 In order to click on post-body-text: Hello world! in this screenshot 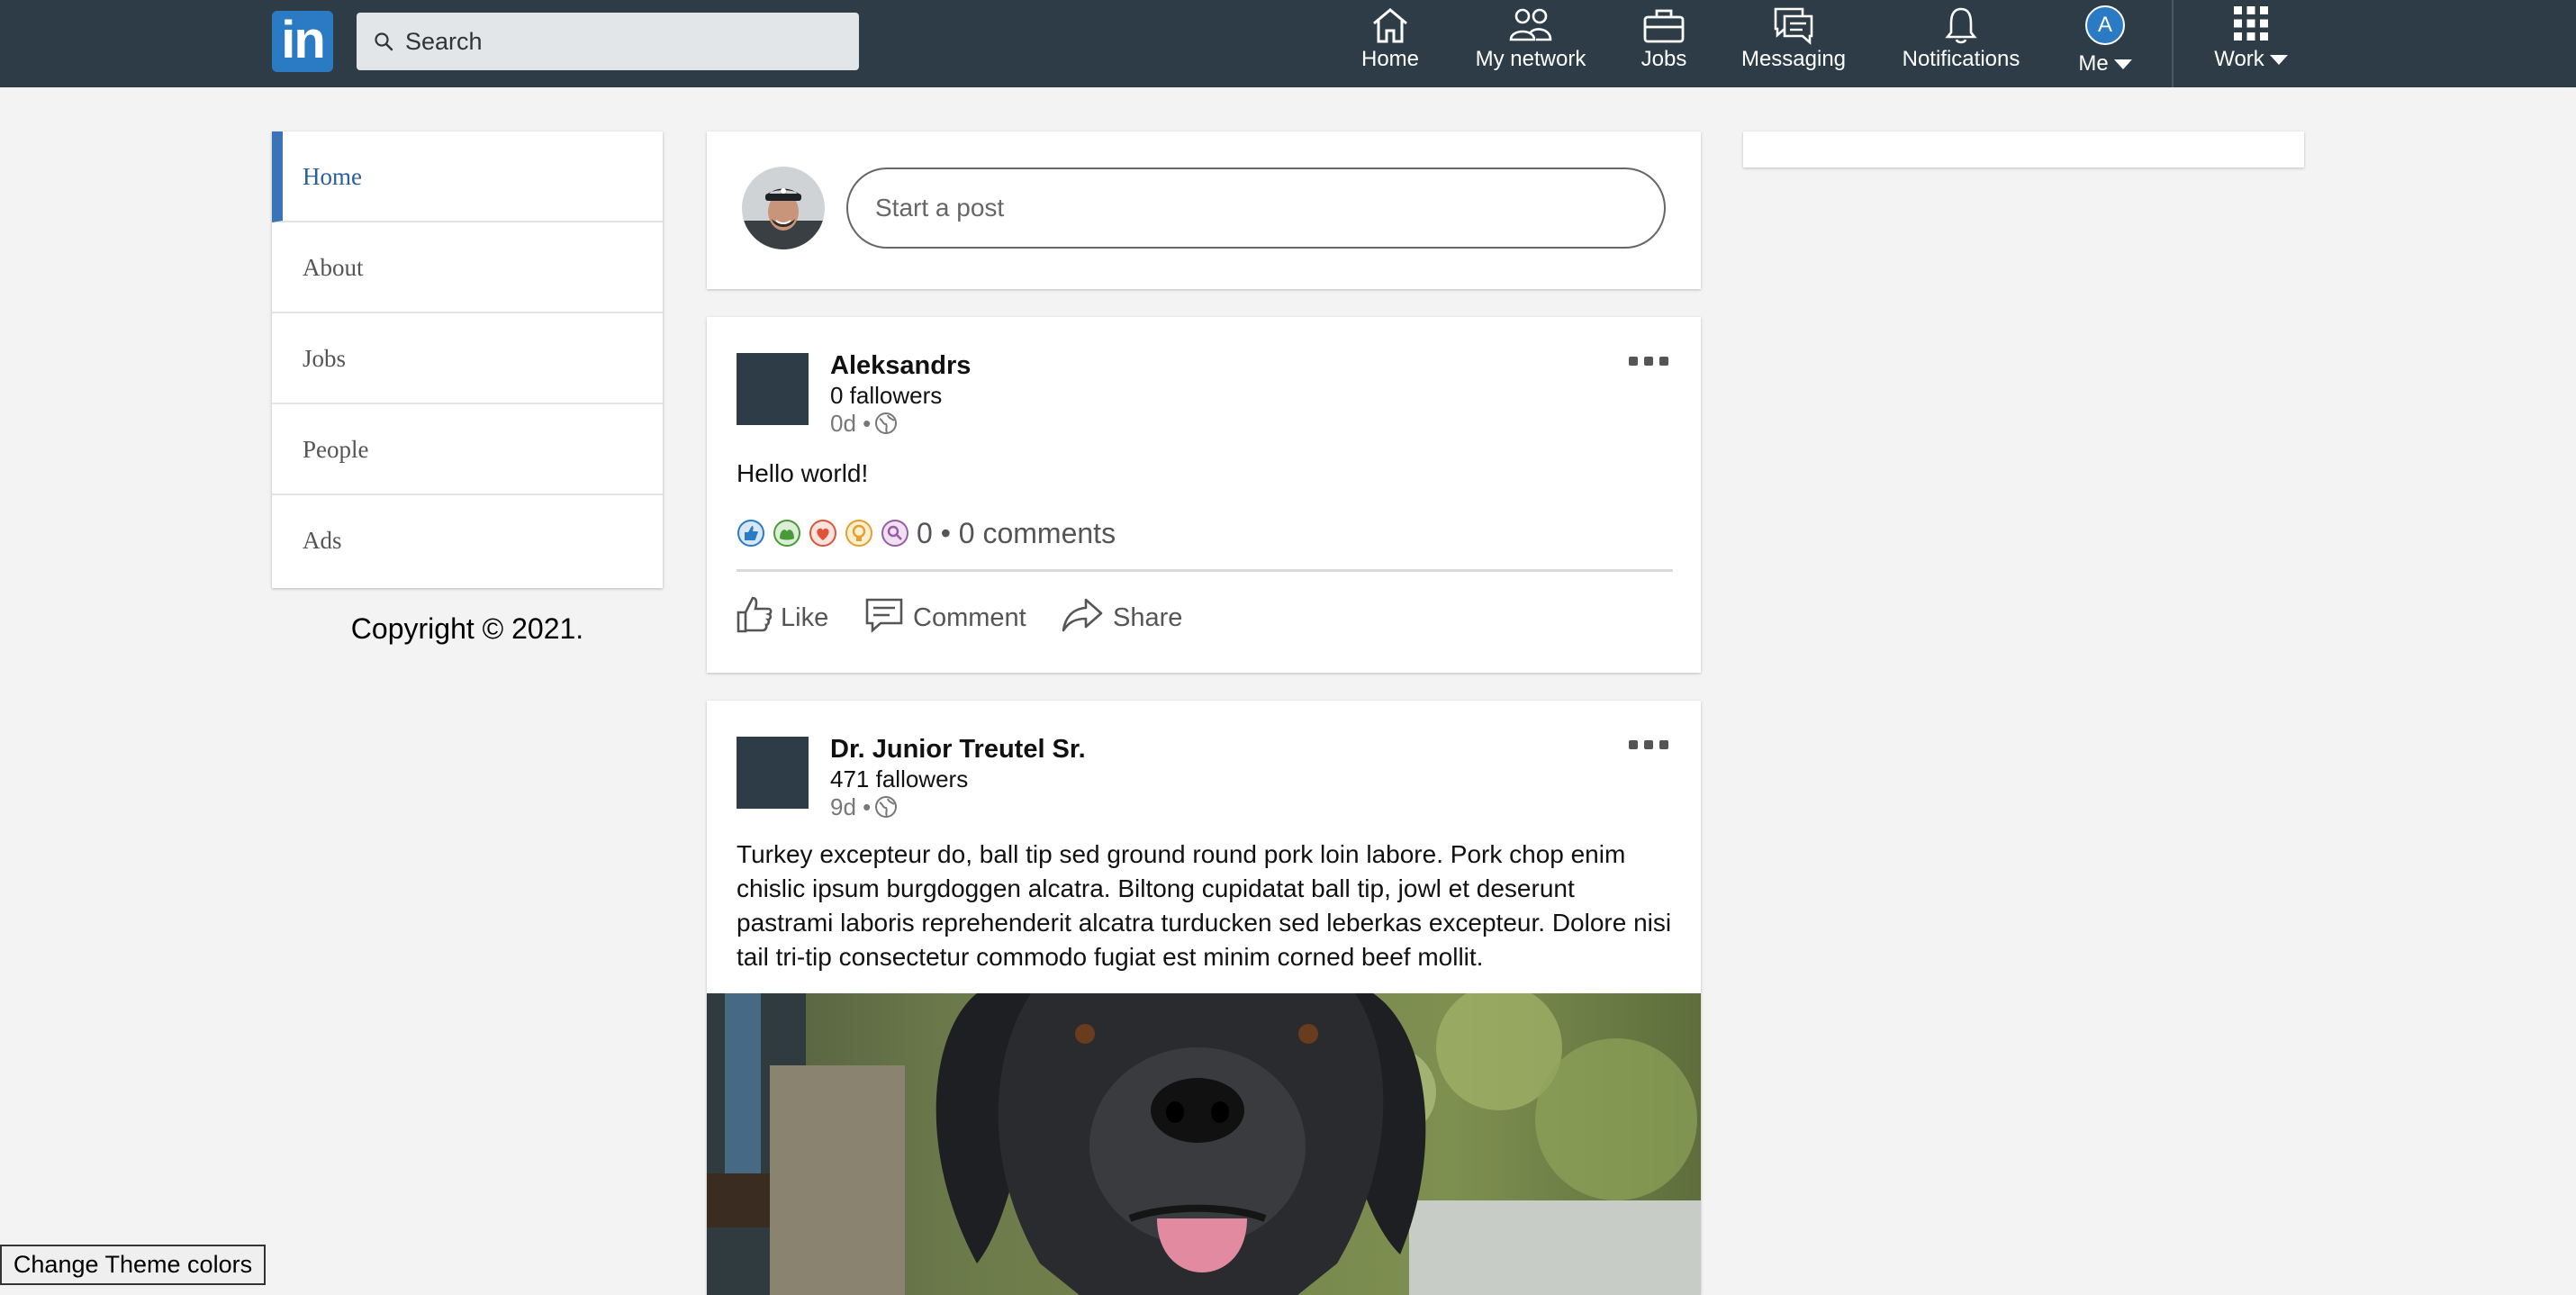, I will do `click(803, 473)`.